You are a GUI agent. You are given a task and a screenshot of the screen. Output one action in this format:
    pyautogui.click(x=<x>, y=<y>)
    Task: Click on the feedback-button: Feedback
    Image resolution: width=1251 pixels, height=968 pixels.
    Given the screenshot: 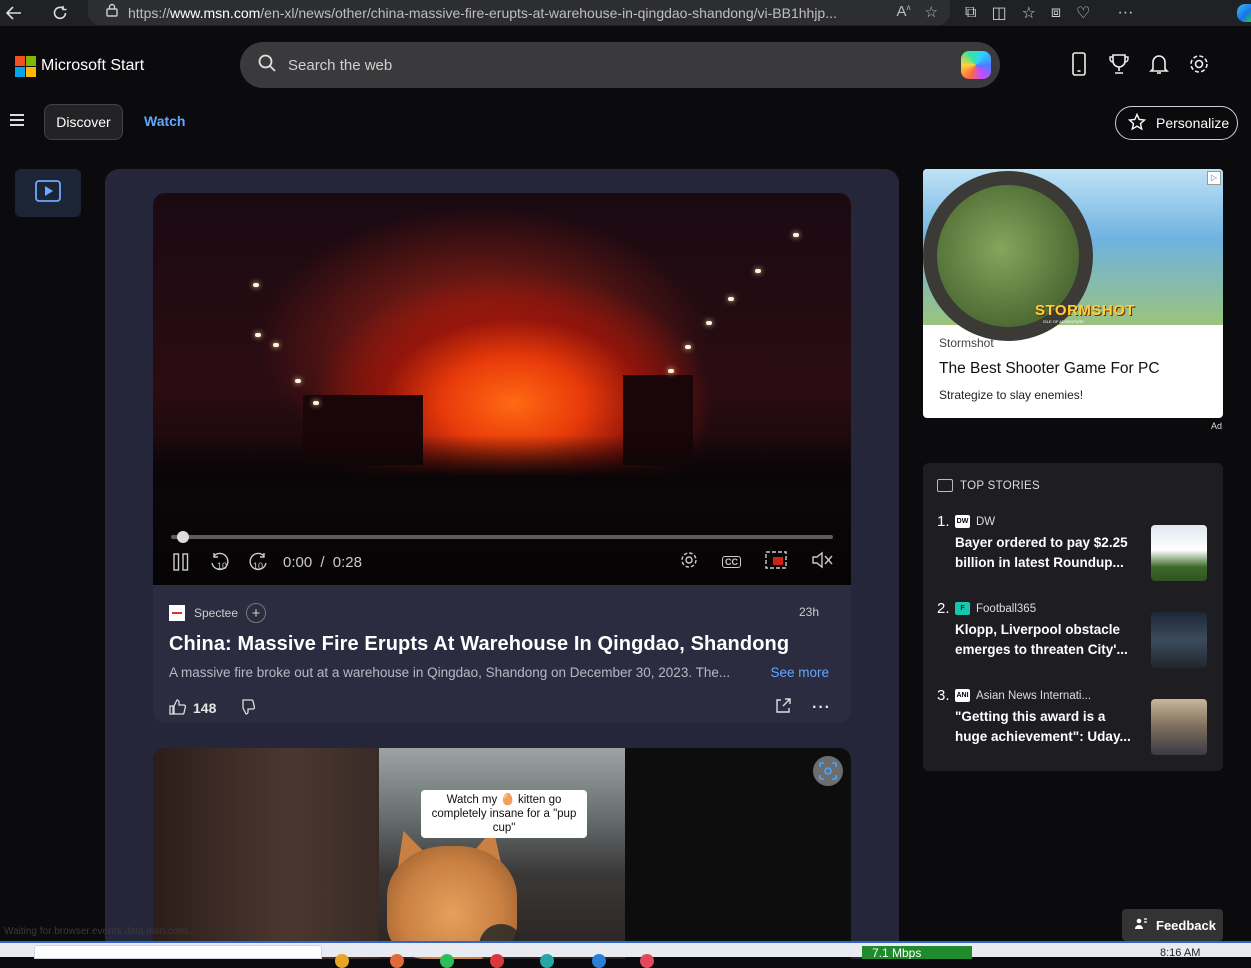 What is the action you would take?
    pyautogui.click(x=1172, y=925)
    